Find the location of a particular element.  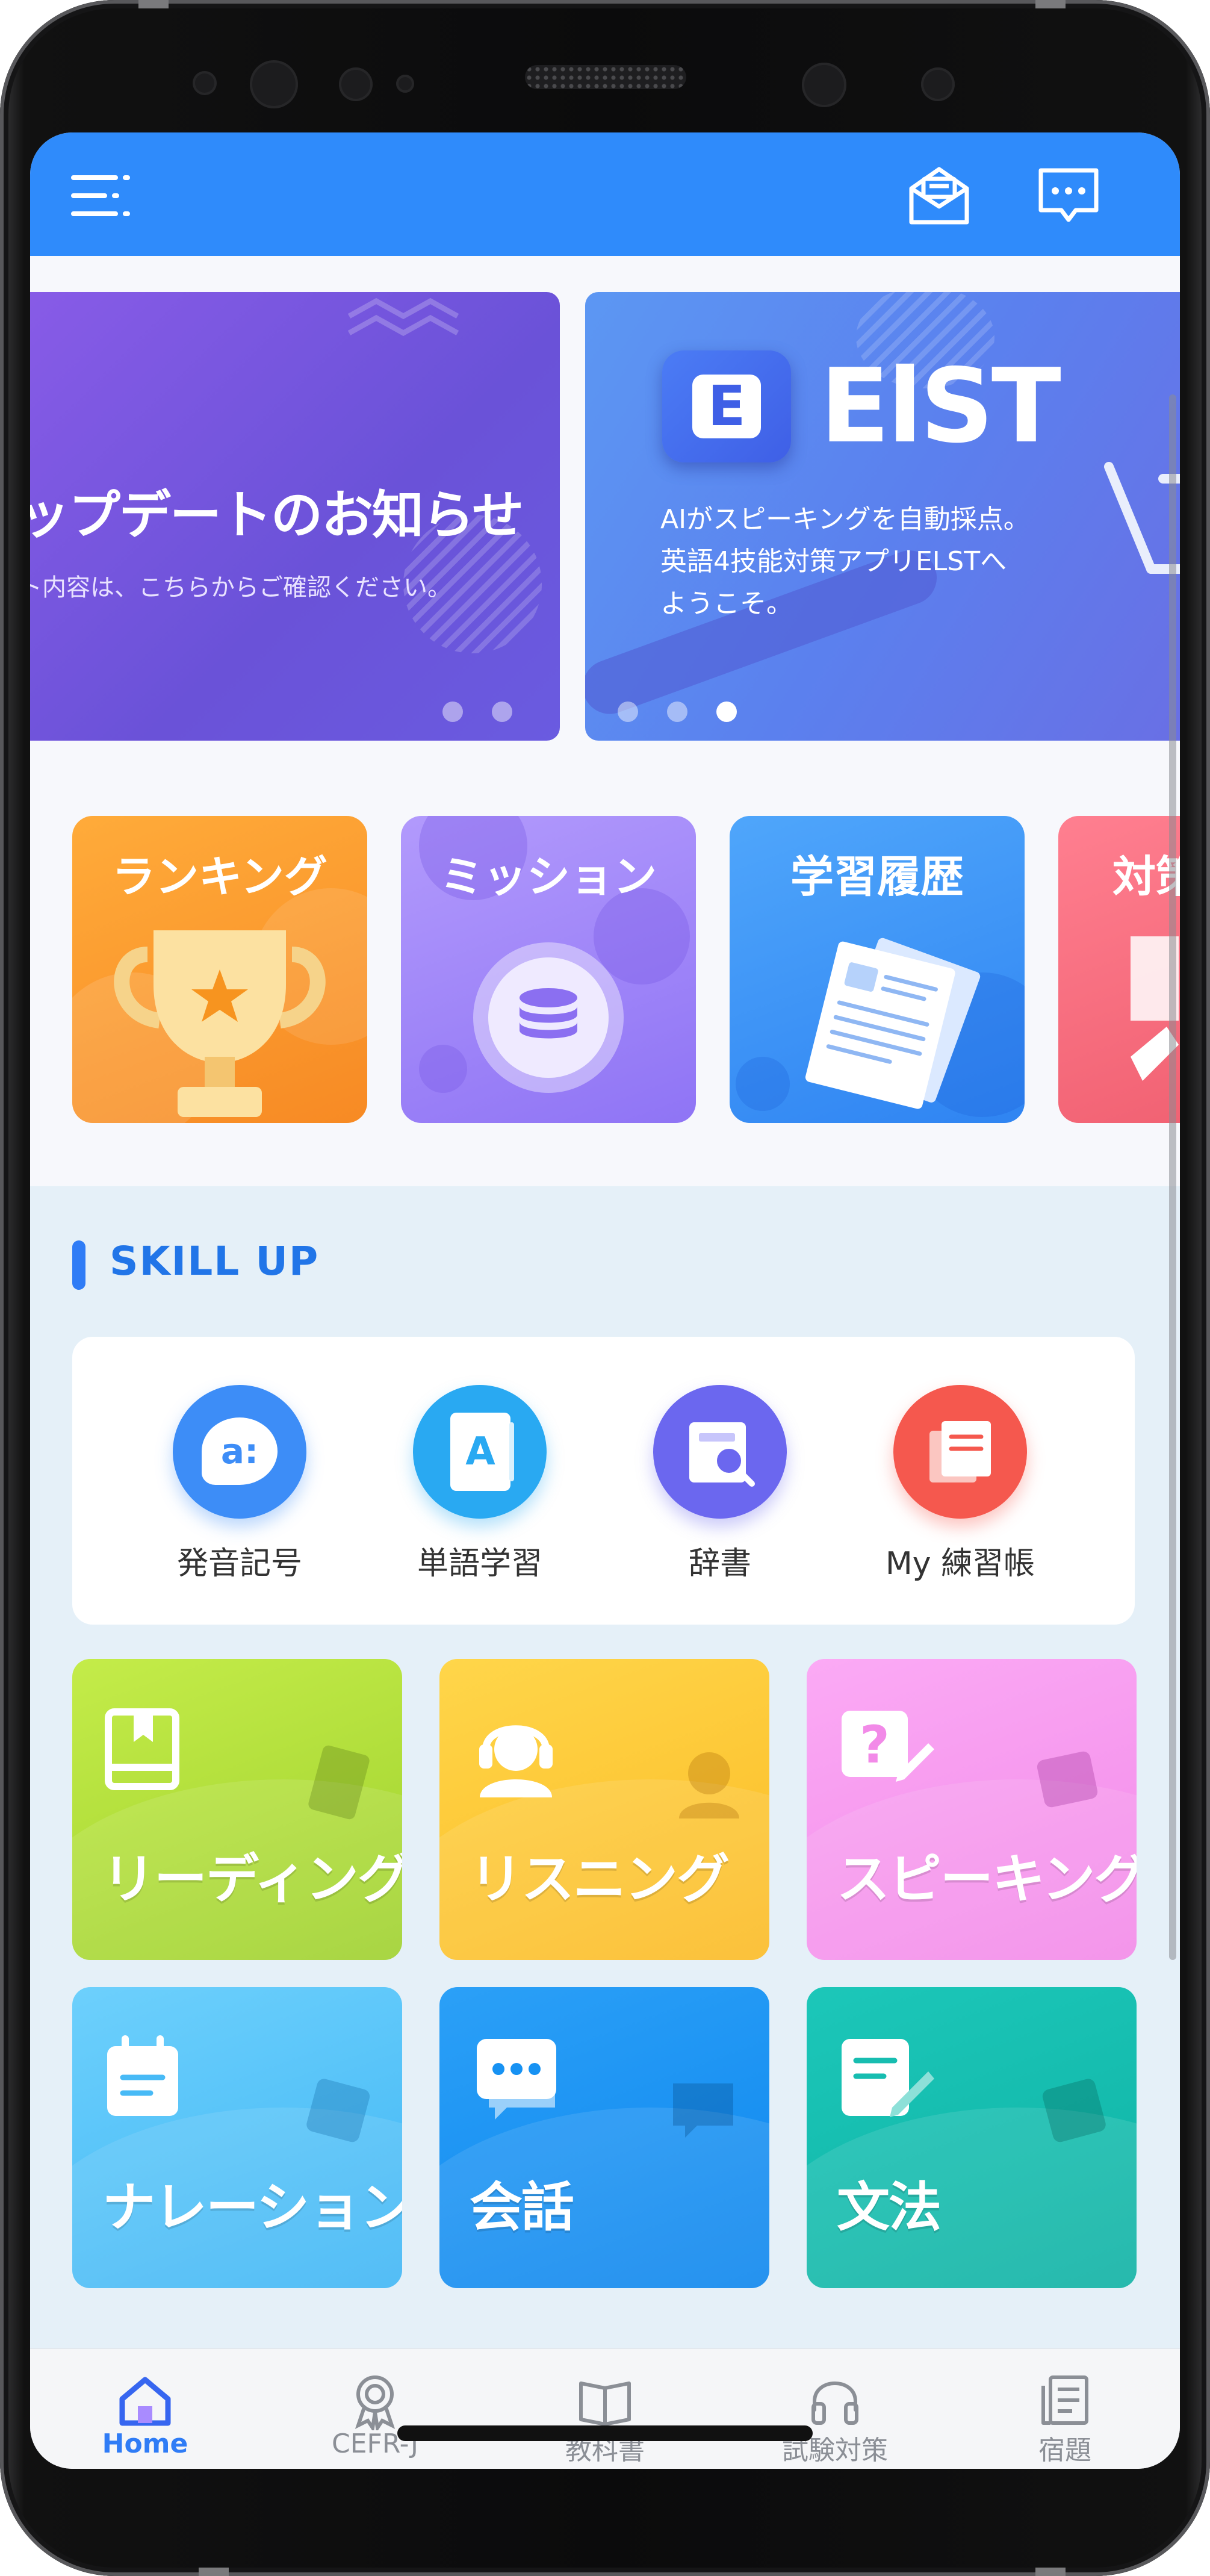

earpiece-speaker is located at coordinates (606, 77).